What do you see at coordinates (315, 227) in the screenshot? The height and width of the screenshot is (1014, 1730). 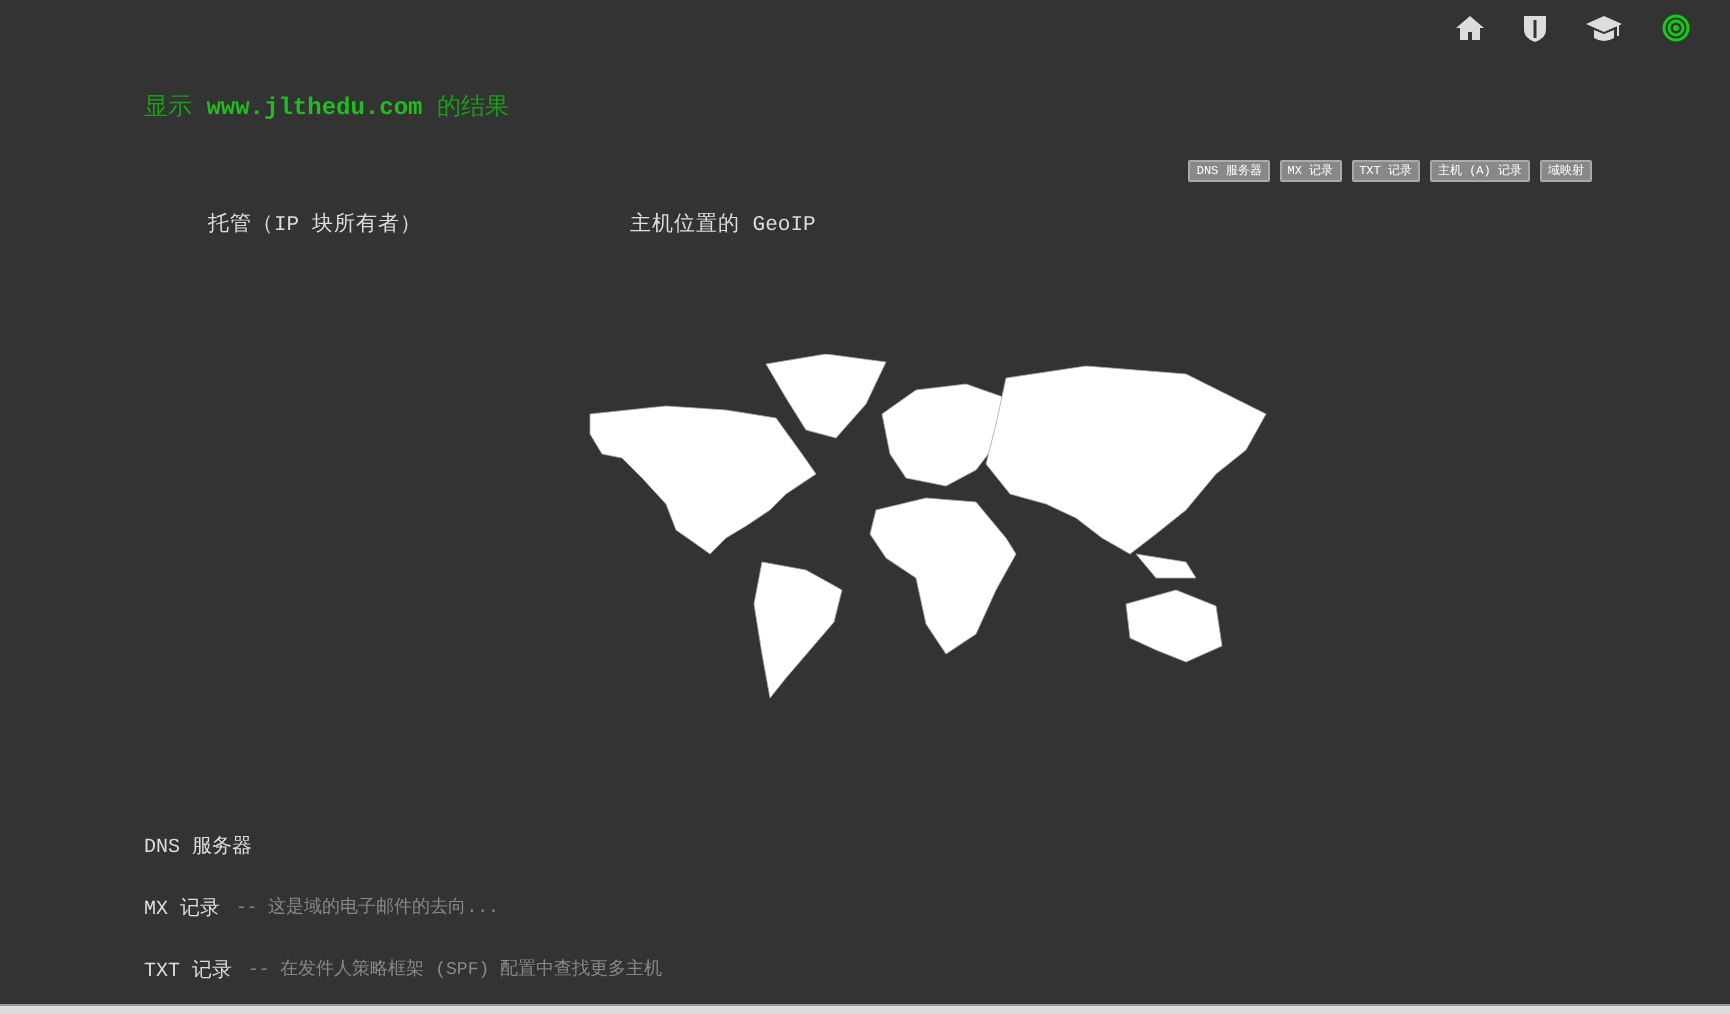 I see `panel-heading: 托管（IP 块所有者）` at bounding box center [315, 227].